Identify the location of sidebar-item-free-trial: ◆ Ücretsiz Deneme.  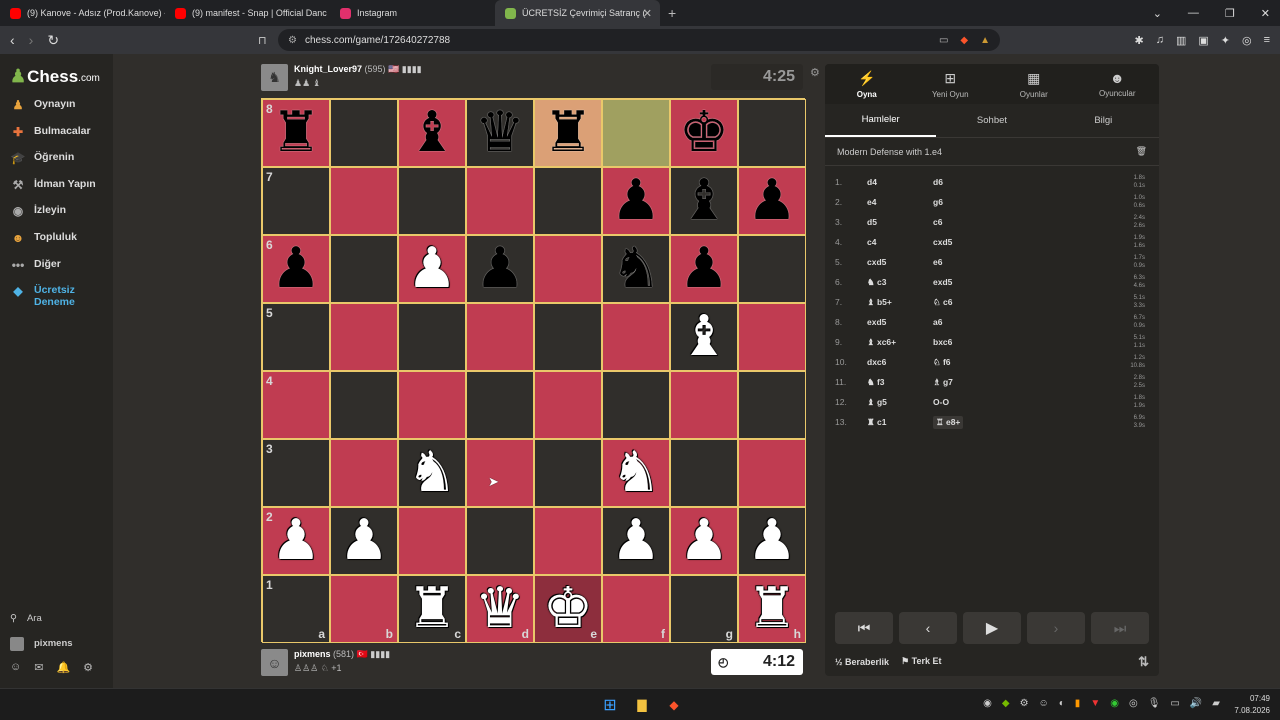
(53, 301).